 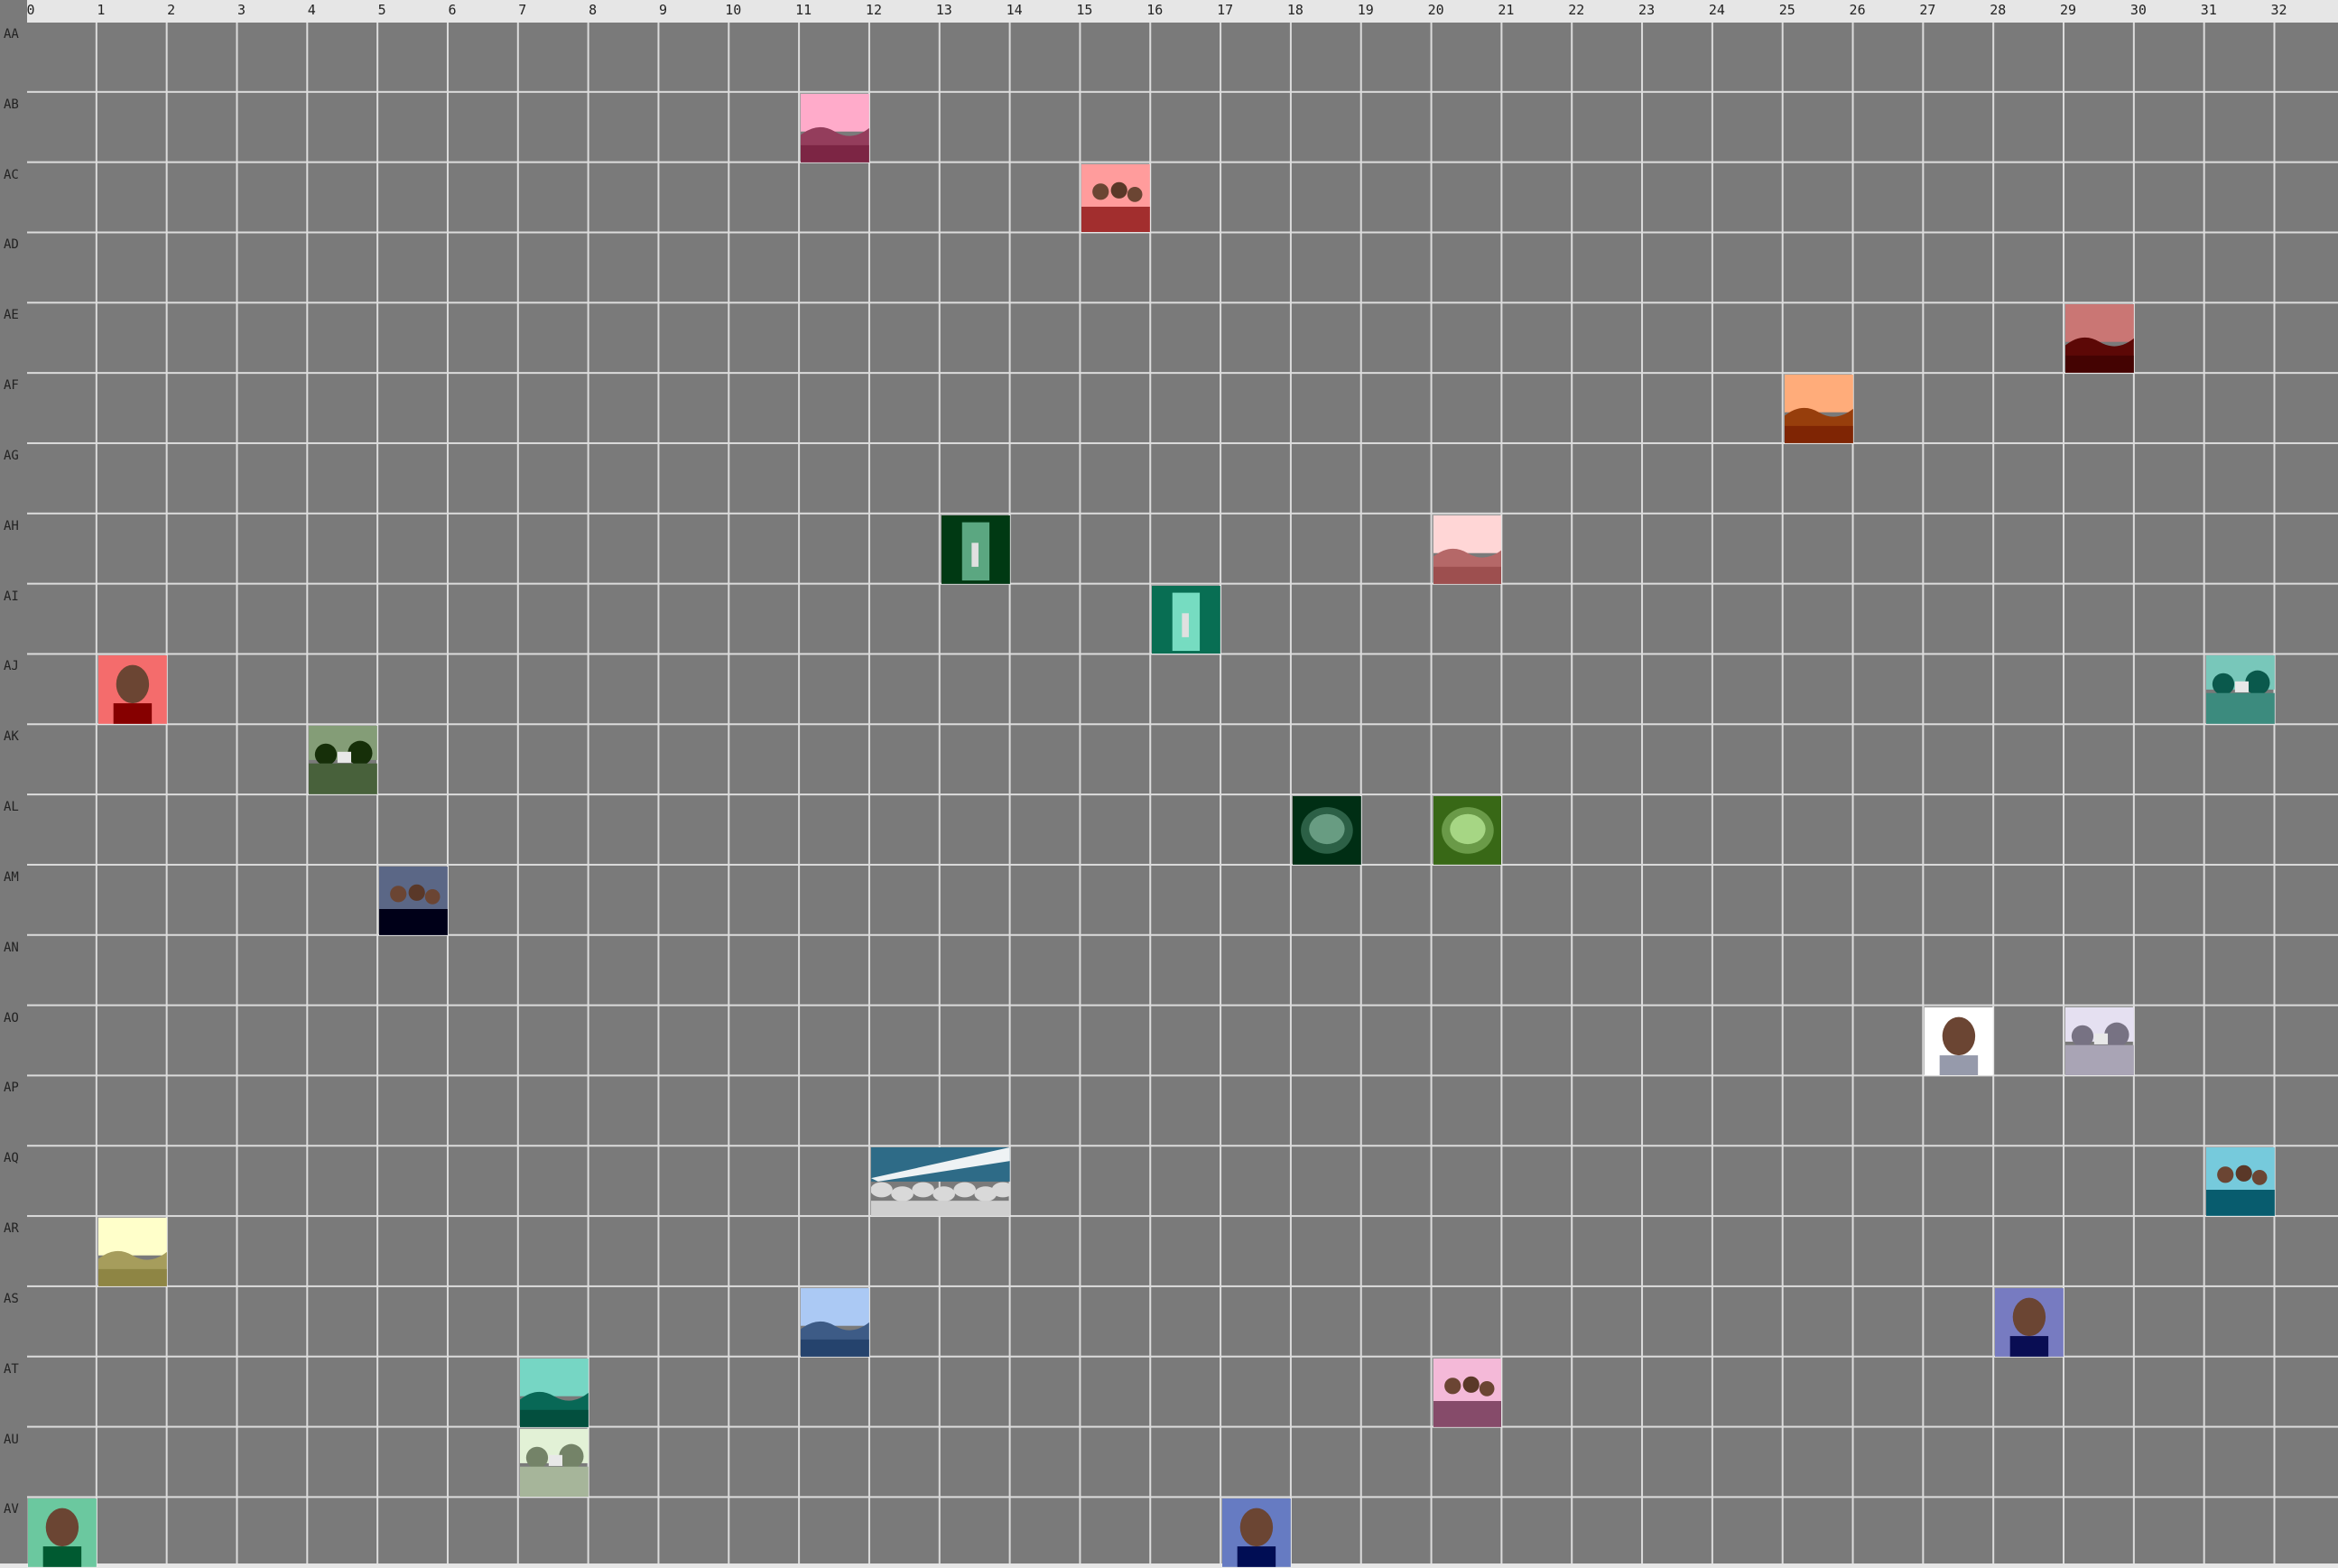 What do you see at coordinates (101, 10) in the screenshot?
I see `column-label-1: 1` at bounding box center [101, 10].